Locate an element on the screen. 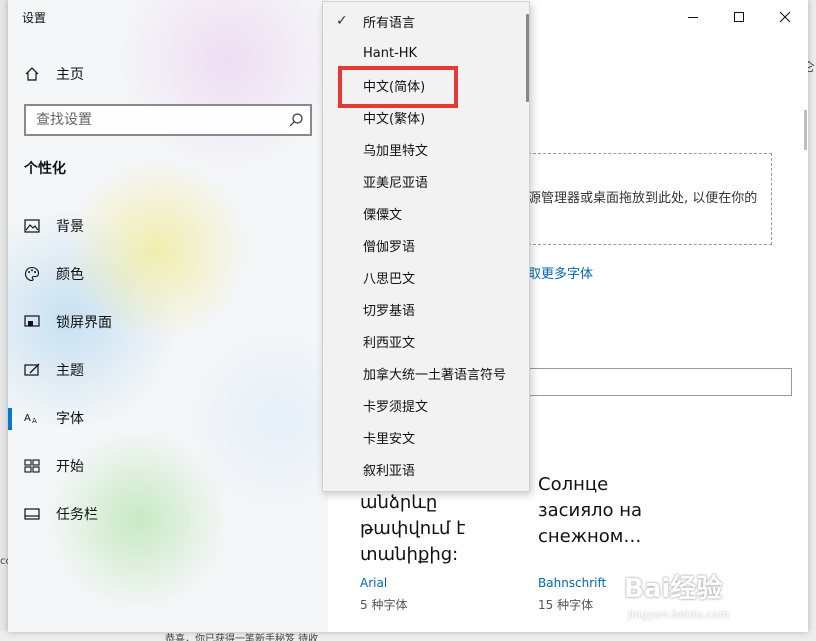 This screenshot has height=641, width=816. sidebar-item-background: 背景 is located at coordinates (168, 226).